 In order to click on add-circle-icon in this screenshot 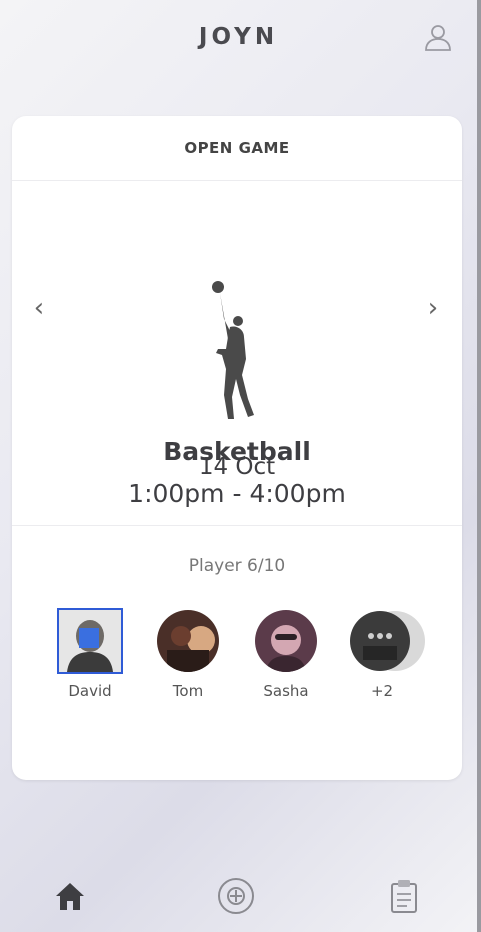, I will do `click(236, 896)`.